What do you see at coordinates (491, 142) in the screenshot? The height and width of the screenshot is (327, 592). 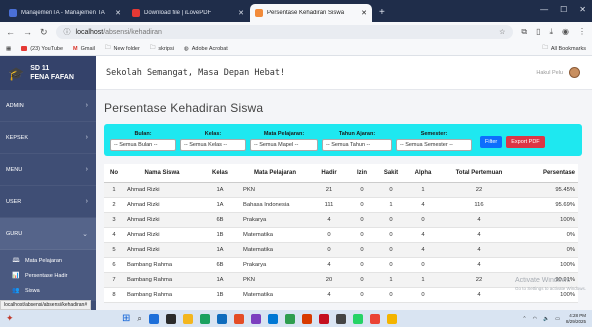 I see `filter-button: Filter` at bounding box center [491, 142].